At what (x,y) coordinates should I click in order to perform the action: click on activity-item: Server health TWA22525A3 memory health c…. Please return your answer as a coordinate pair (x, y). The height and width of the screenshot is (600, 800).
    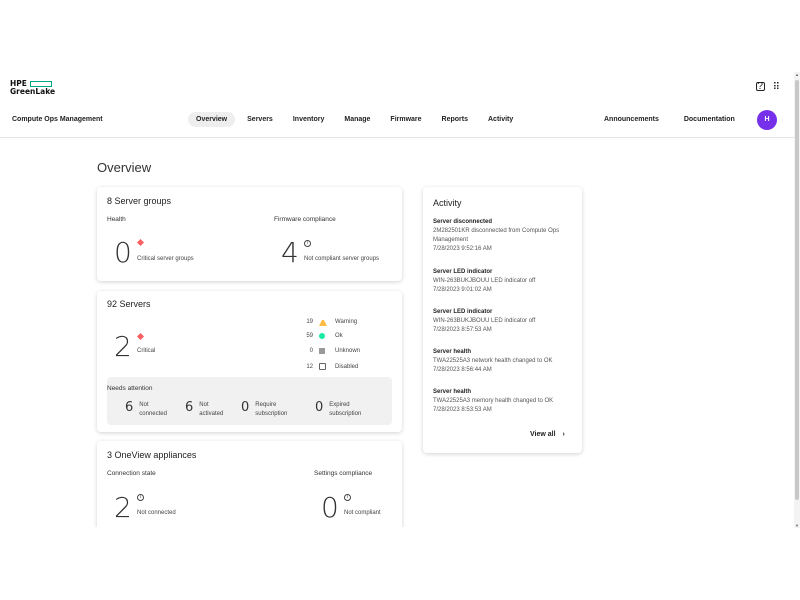
    Looking at the image, I should click on (503, 402).